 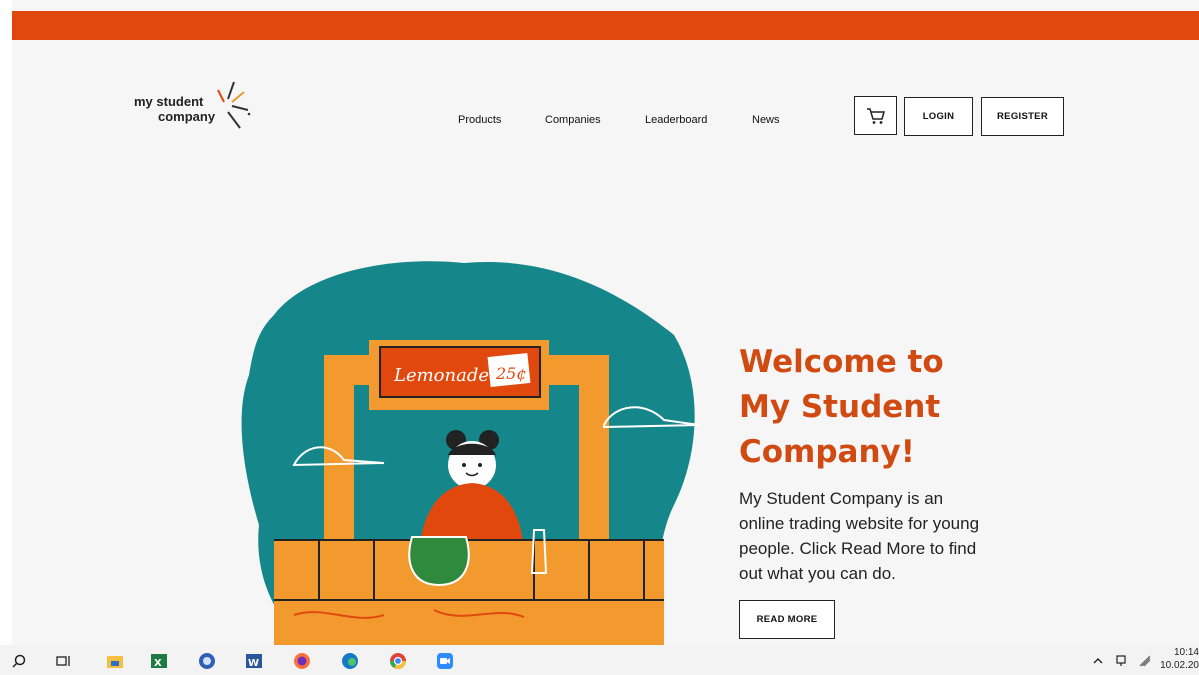 I want to click on read-more-button: READ MORE, so click(x=787, y=619).